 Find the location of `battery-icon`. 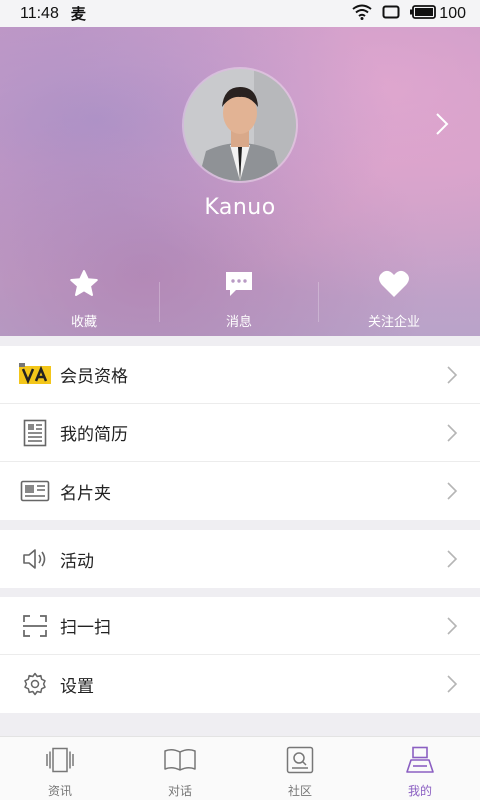

battery-icon is located at coordinates (423, 13).